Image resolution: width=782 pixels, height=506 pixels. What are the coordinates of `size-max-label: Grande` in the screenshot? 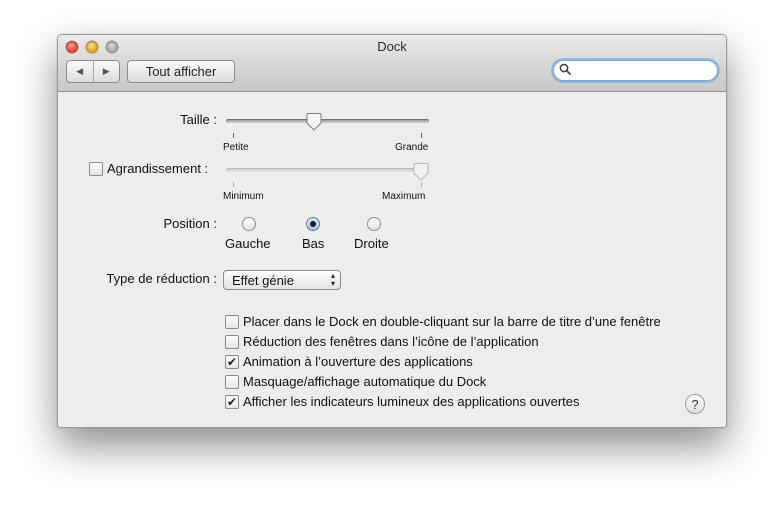 It's located at (412, 147).